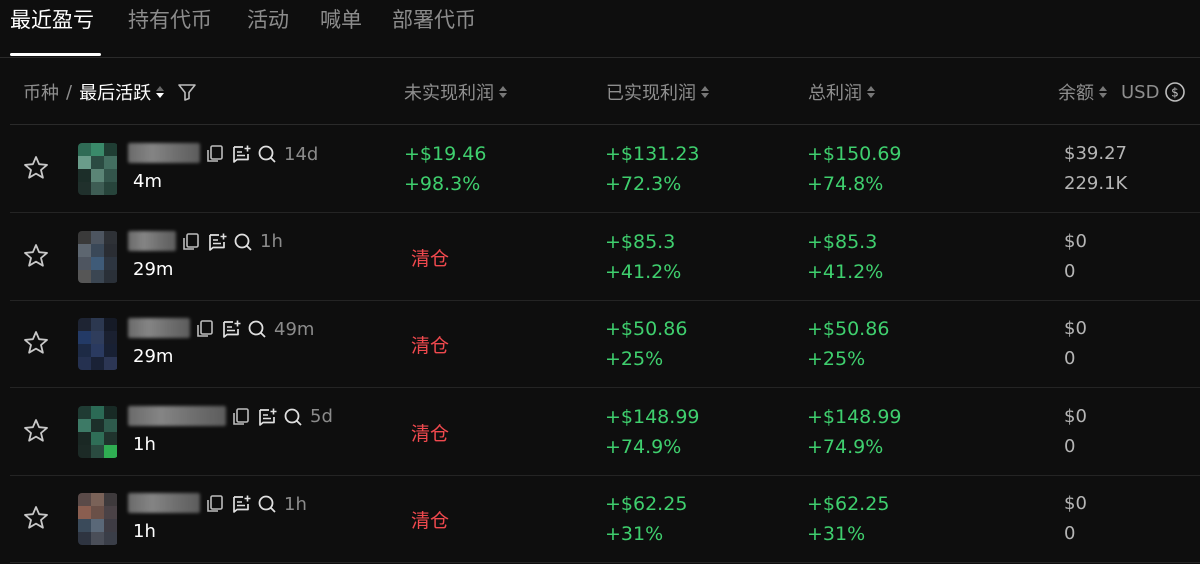  Describe the element at coordinates (1075, 416) in the screenshot. I see `balance-usd: $0` at that location.